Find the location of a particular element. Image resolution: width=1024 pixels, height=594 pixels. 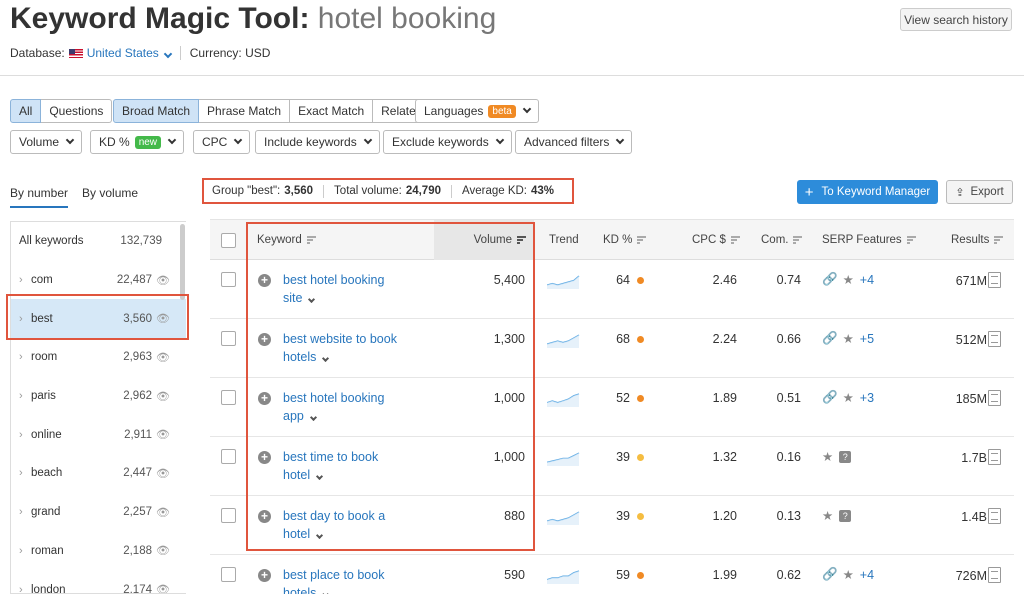

column-volume: Volume is located at coordinates (484, 240).